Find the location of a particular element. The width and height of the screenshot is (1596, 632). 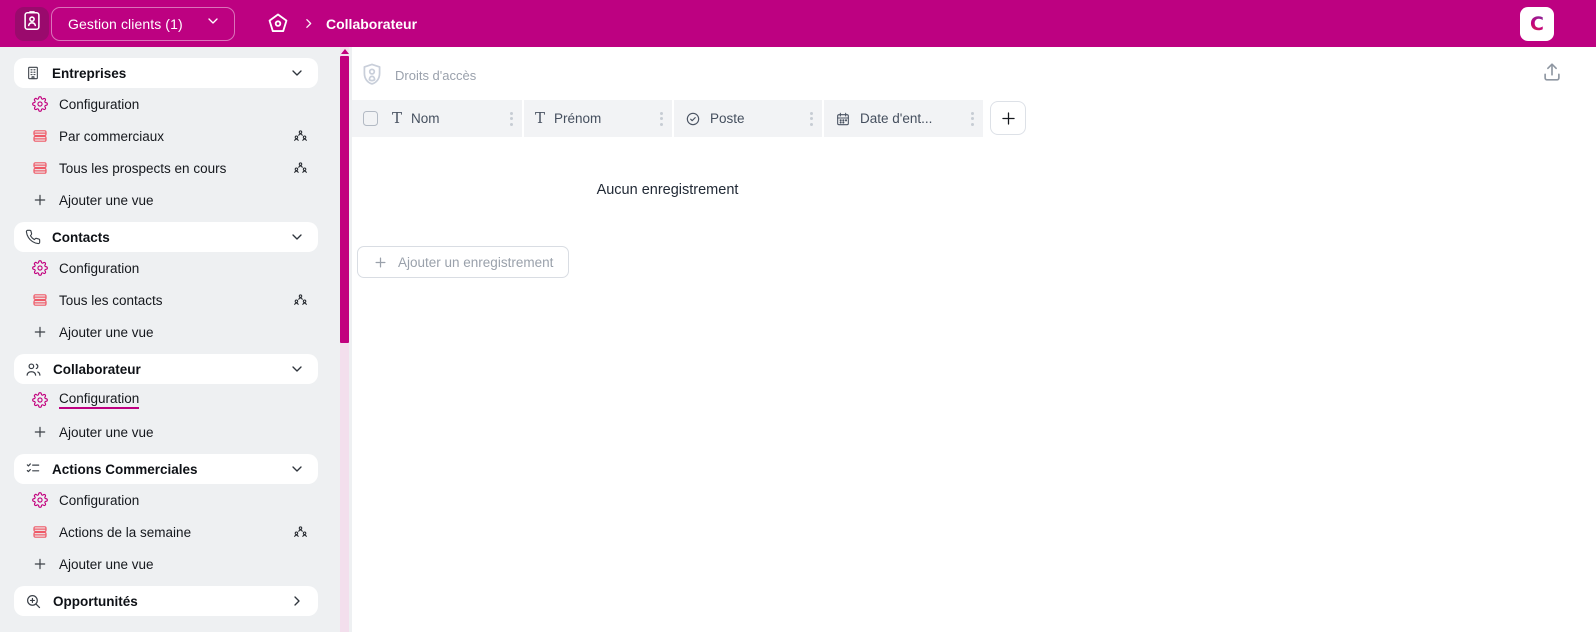

sidebar-item-tous-les-prospects-en-cours: Tous les prospects en cours is located at coordinates (176, 168).